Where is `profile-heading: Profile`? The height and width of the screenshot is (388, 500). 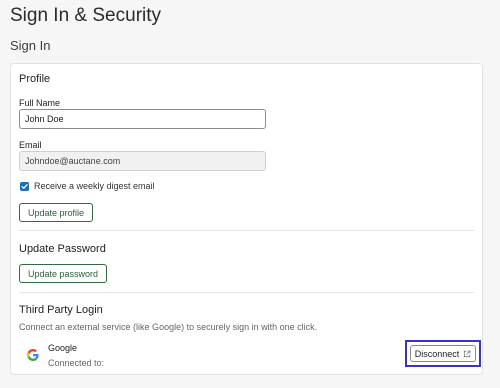
profile-heading: Profile is located at coordinates (35, 79).